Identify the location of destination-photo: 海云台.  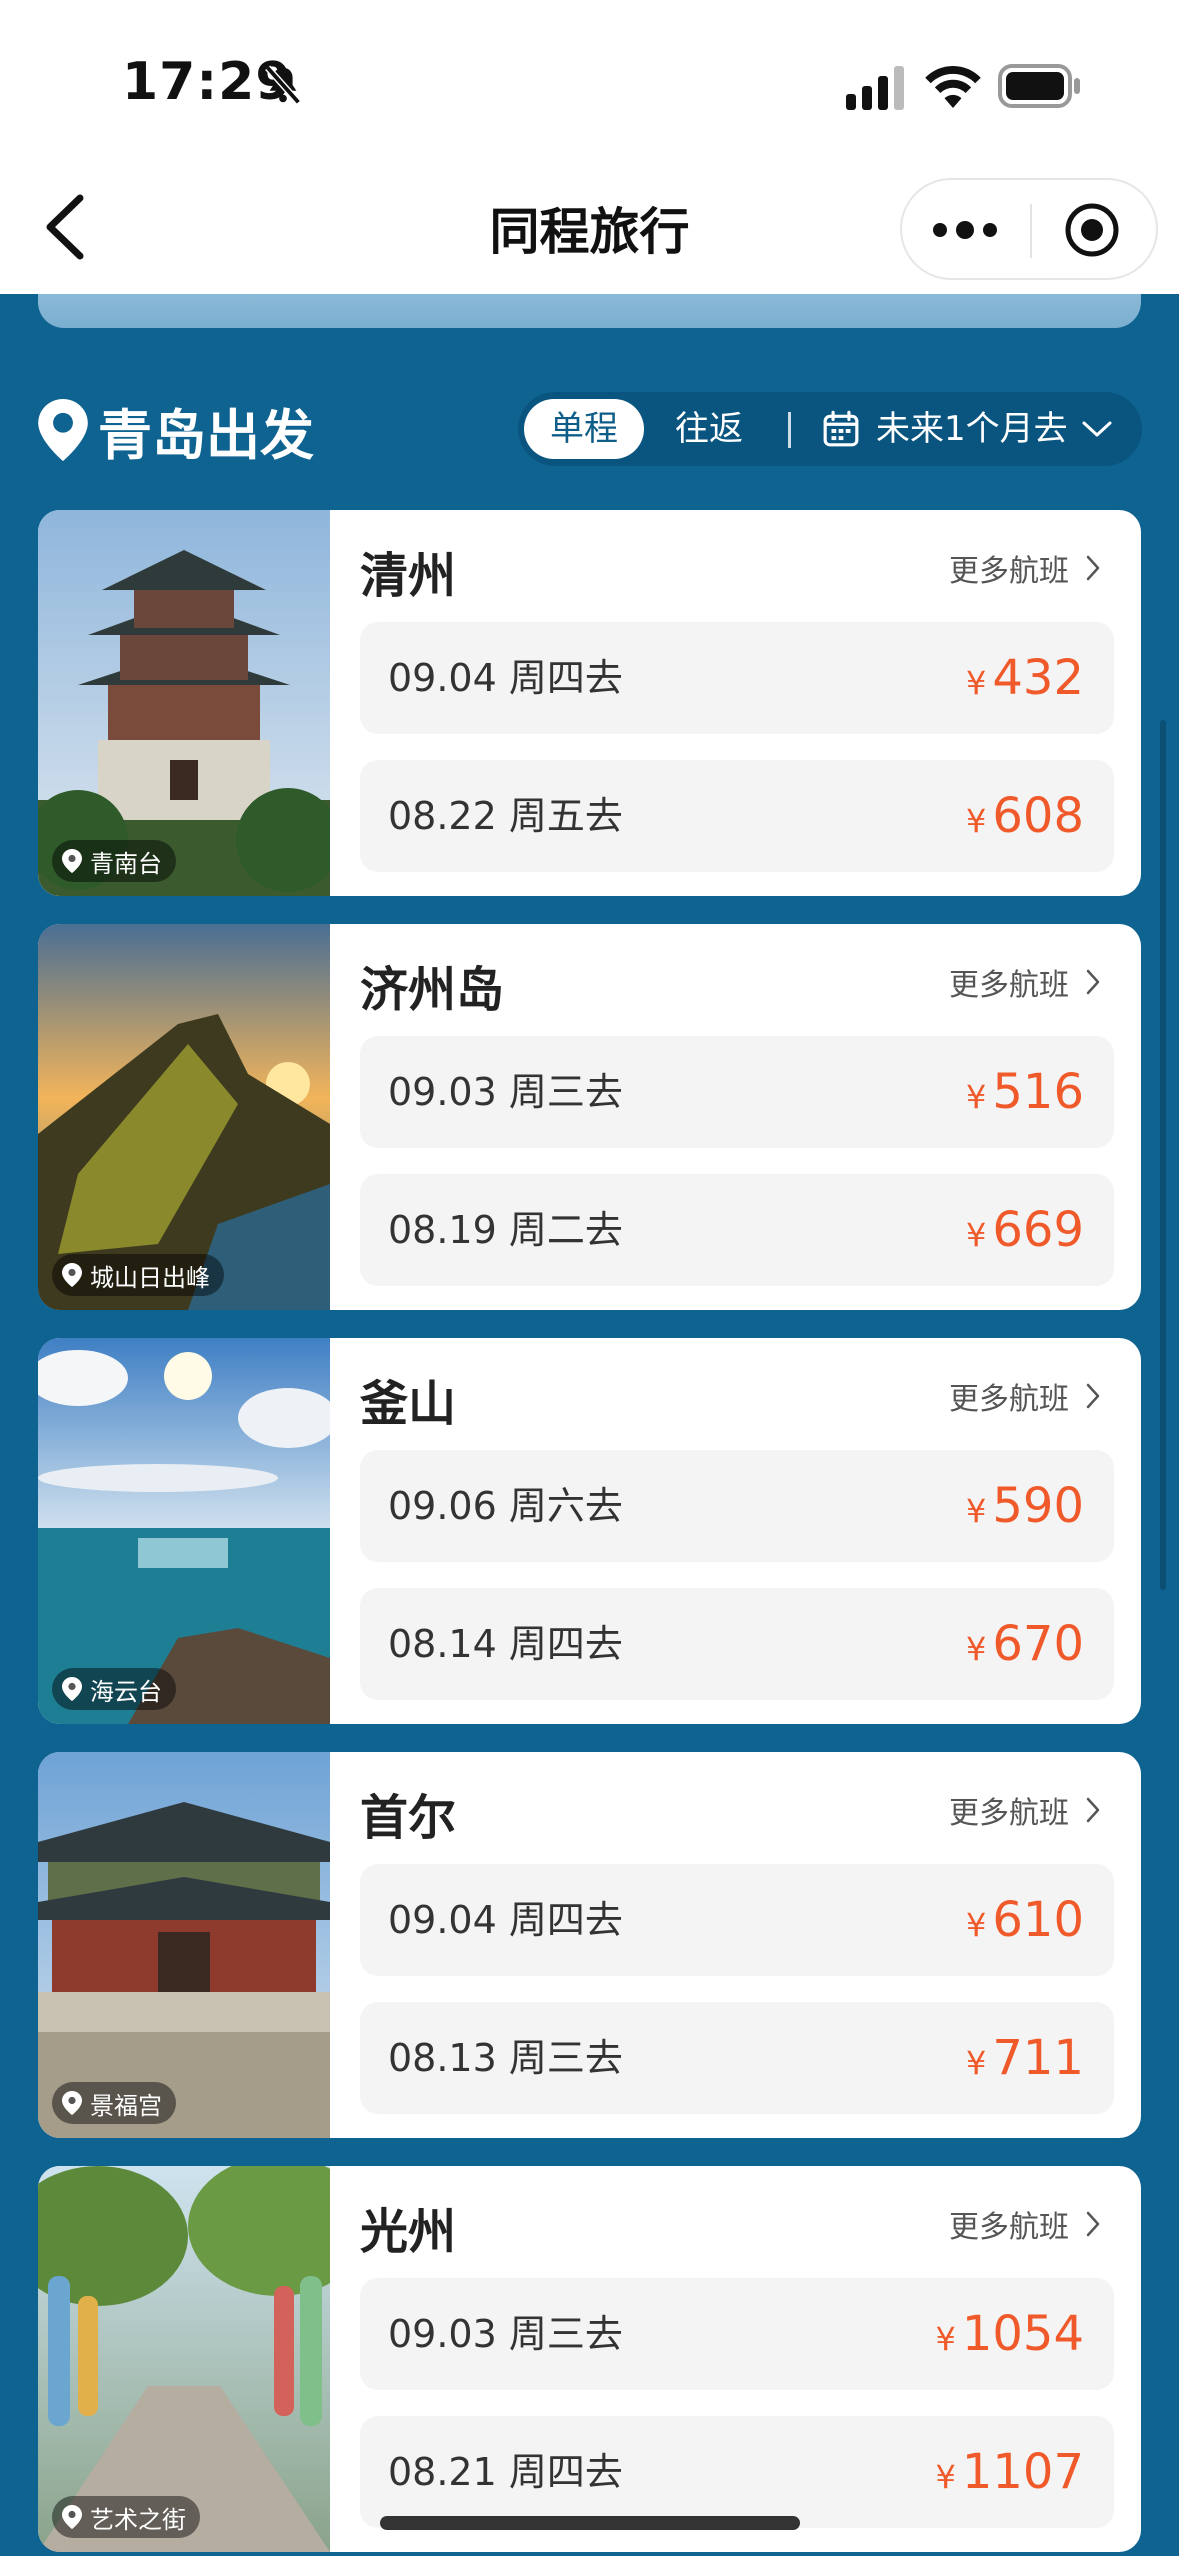
(184, 1531).